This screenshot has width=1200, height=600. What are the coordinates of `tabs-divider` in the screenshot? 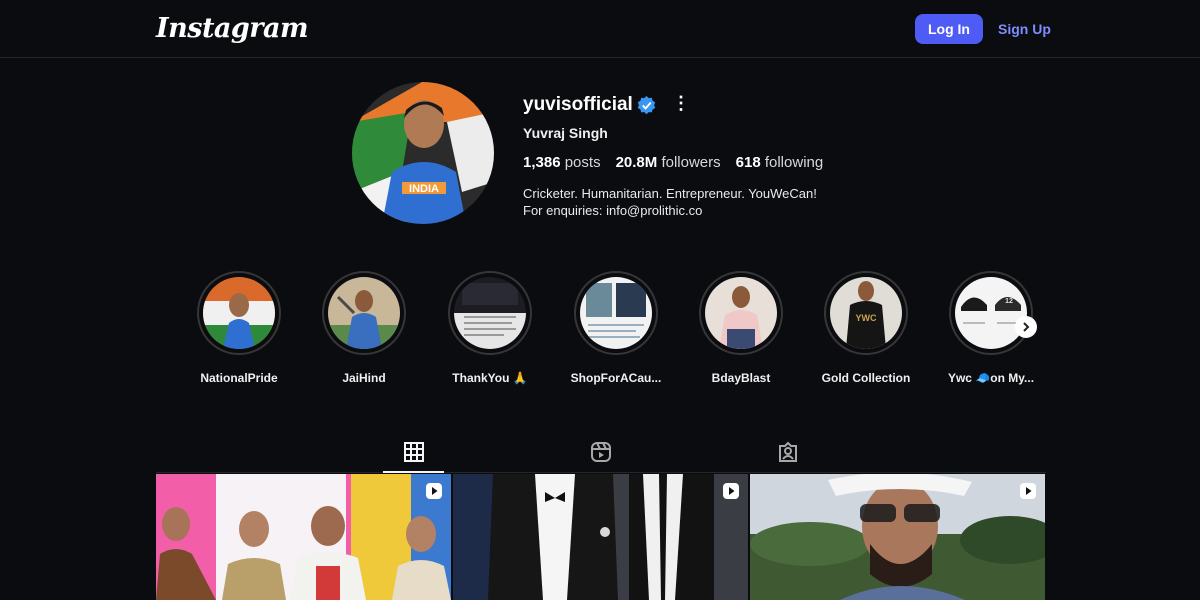 It's located at (601, 472).